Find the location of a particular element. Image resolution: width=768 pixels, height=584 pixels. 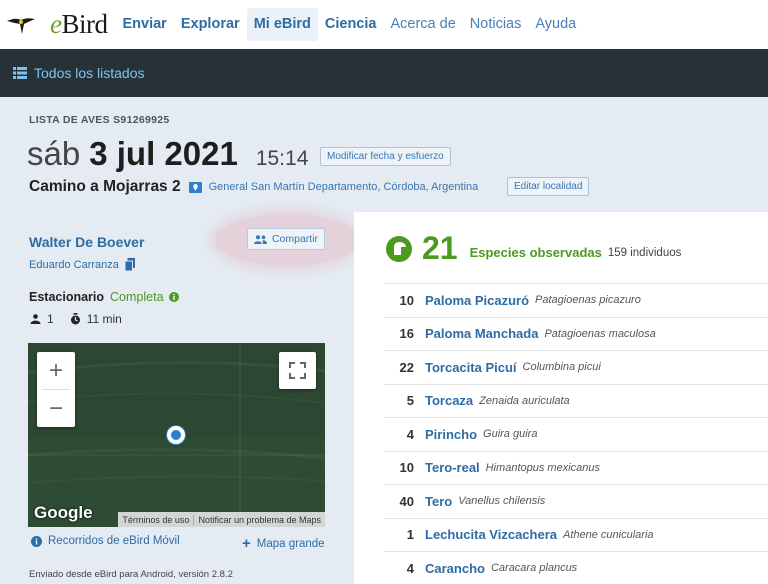

people-icon is located at coordinates (260, 239).